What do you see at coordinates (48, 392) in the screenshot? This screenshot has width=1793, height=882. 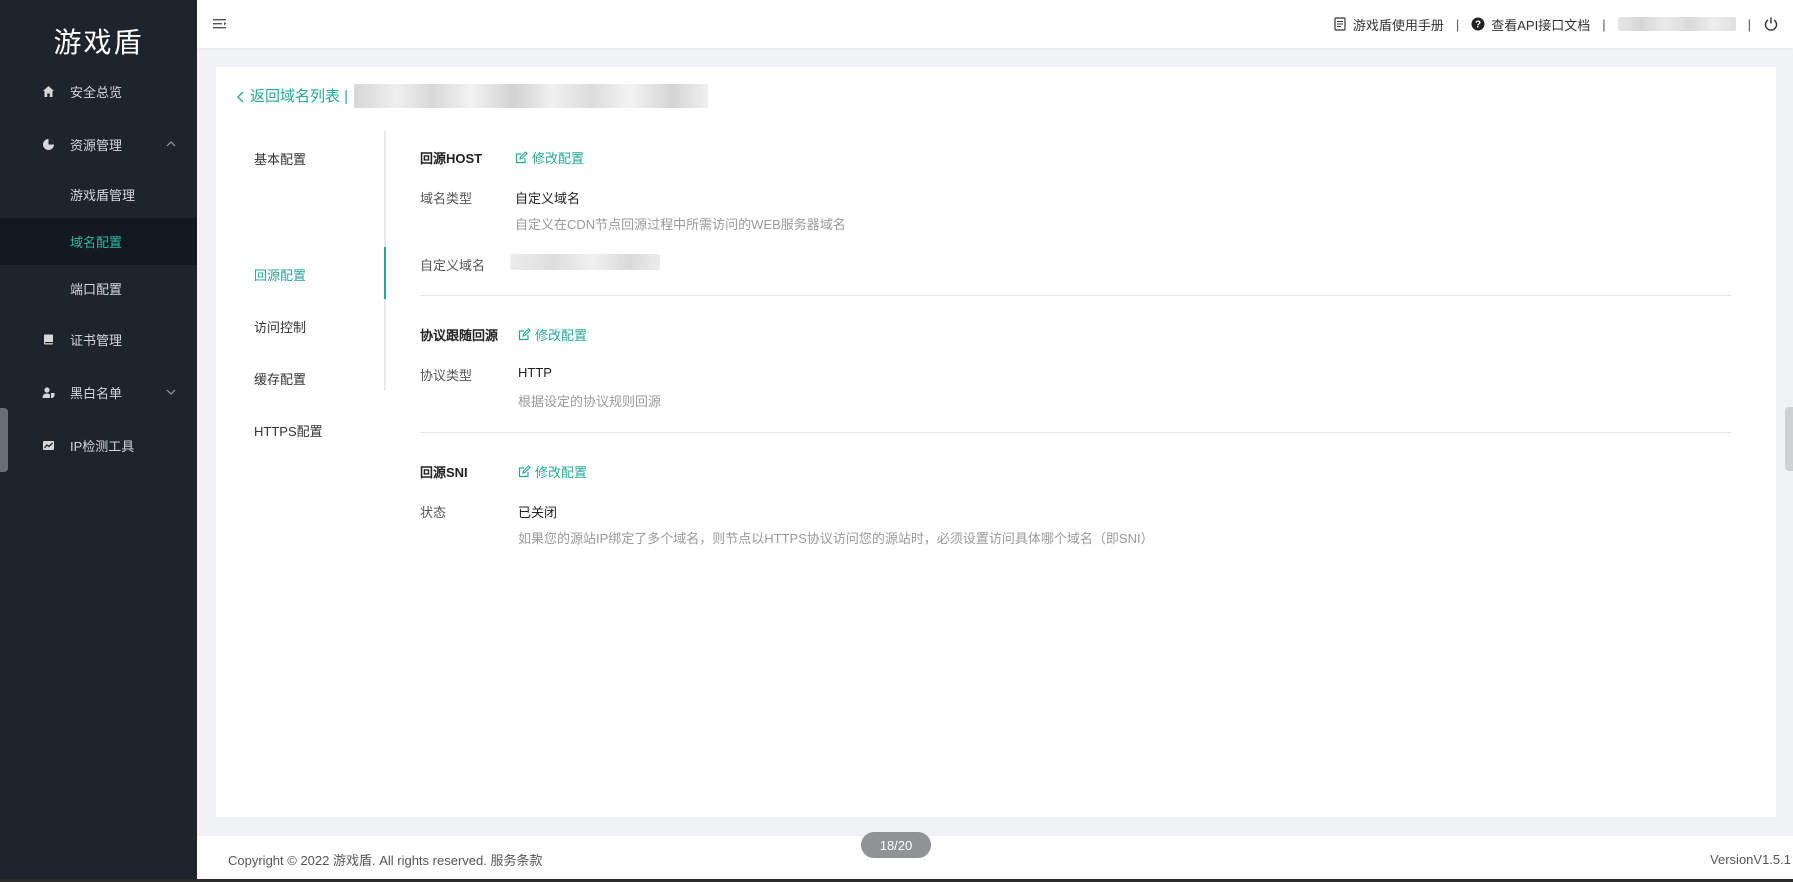 I see `user-shield-icon` at bounding box center [48, 392].